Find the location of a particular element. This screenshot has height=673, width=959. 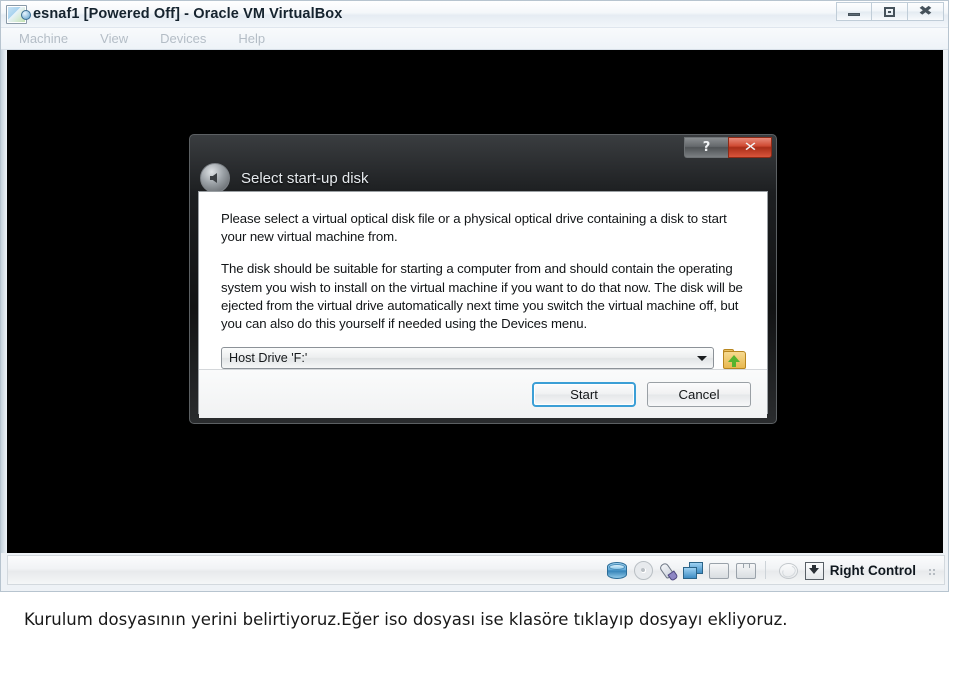

dialog-heading: Select start-up disk is located at coordinates (284, 178).